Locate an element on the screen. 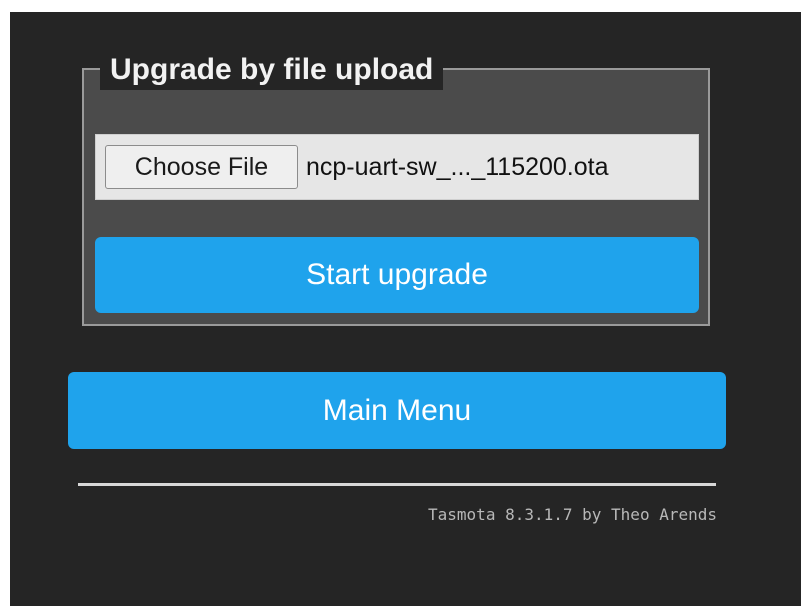  fieldset-legend: Upgrade by file upload is located at coordinates (272, 70).